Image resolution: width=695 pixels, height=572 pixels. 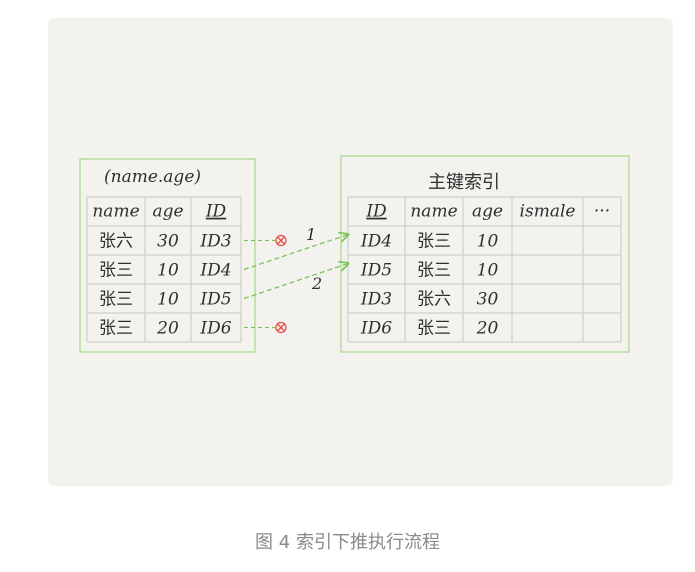 I want to click on pk_box-cell-0-0: ID4, so click(x=376, y=241).